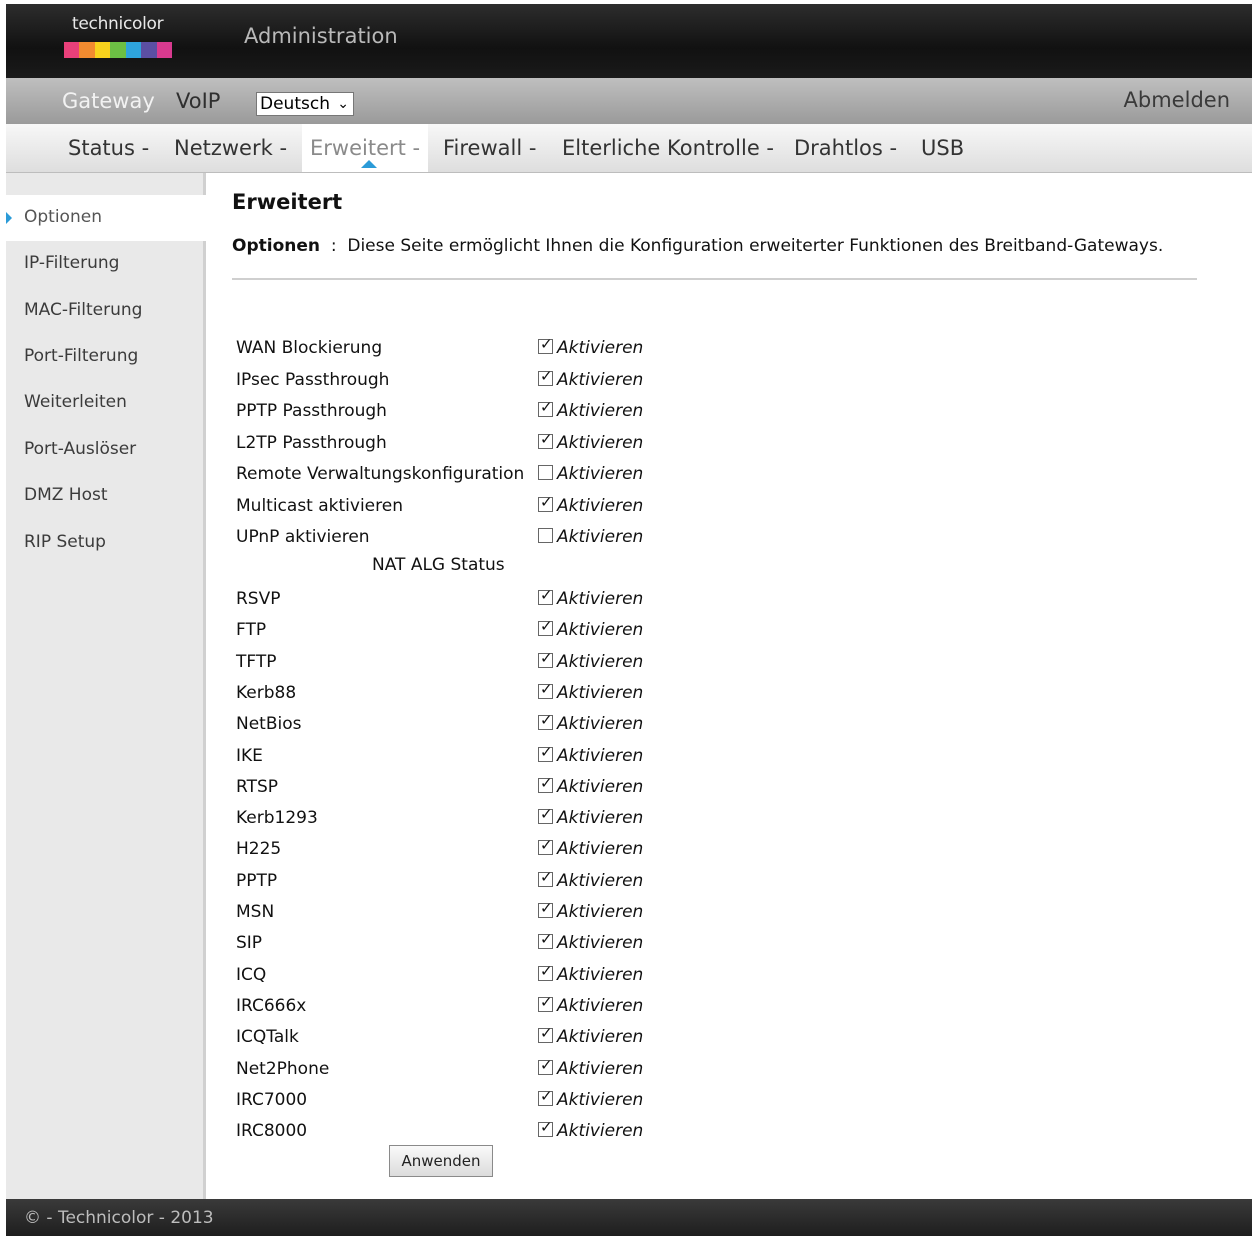 The width and height of the screenshot is (1252, 1236). Describe the element at coordinates (303, 537) in the screenshot. I see `option-label: UPnP aktivieren` at that location.